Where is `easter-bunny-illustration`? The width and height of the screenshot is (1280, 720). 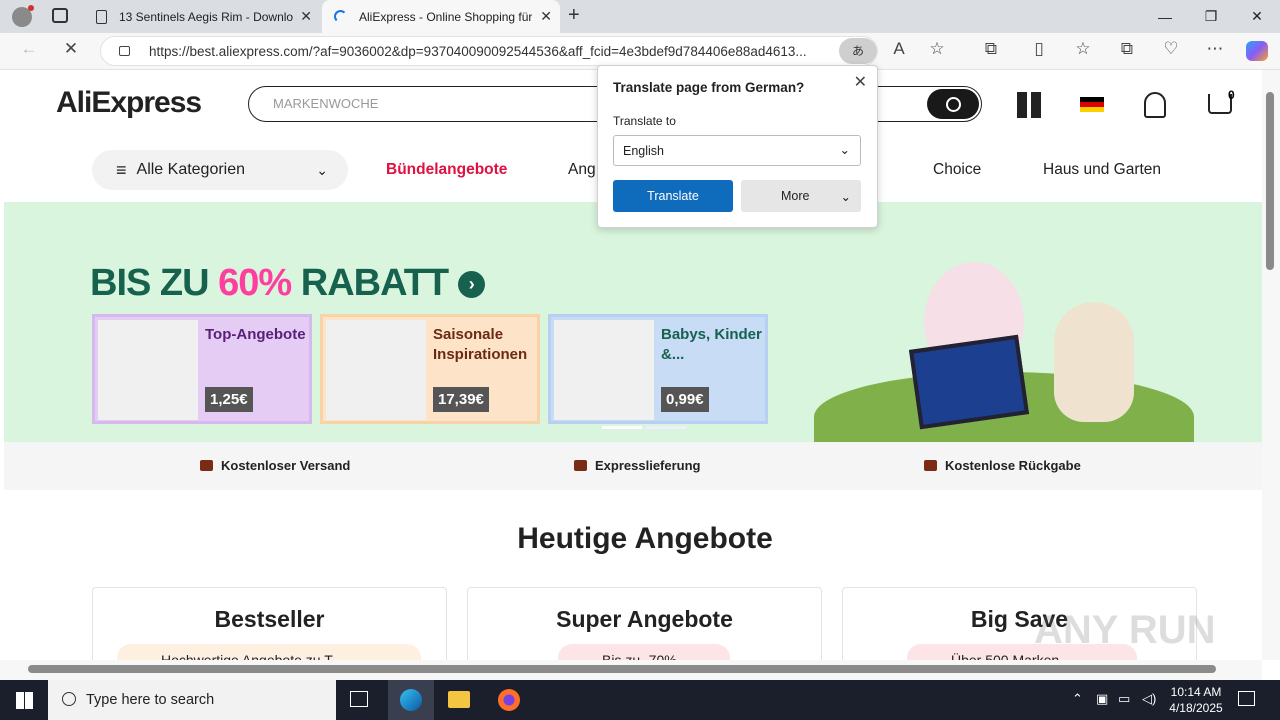
easter-bunny-illustration is located at coordinates (1013, 352).